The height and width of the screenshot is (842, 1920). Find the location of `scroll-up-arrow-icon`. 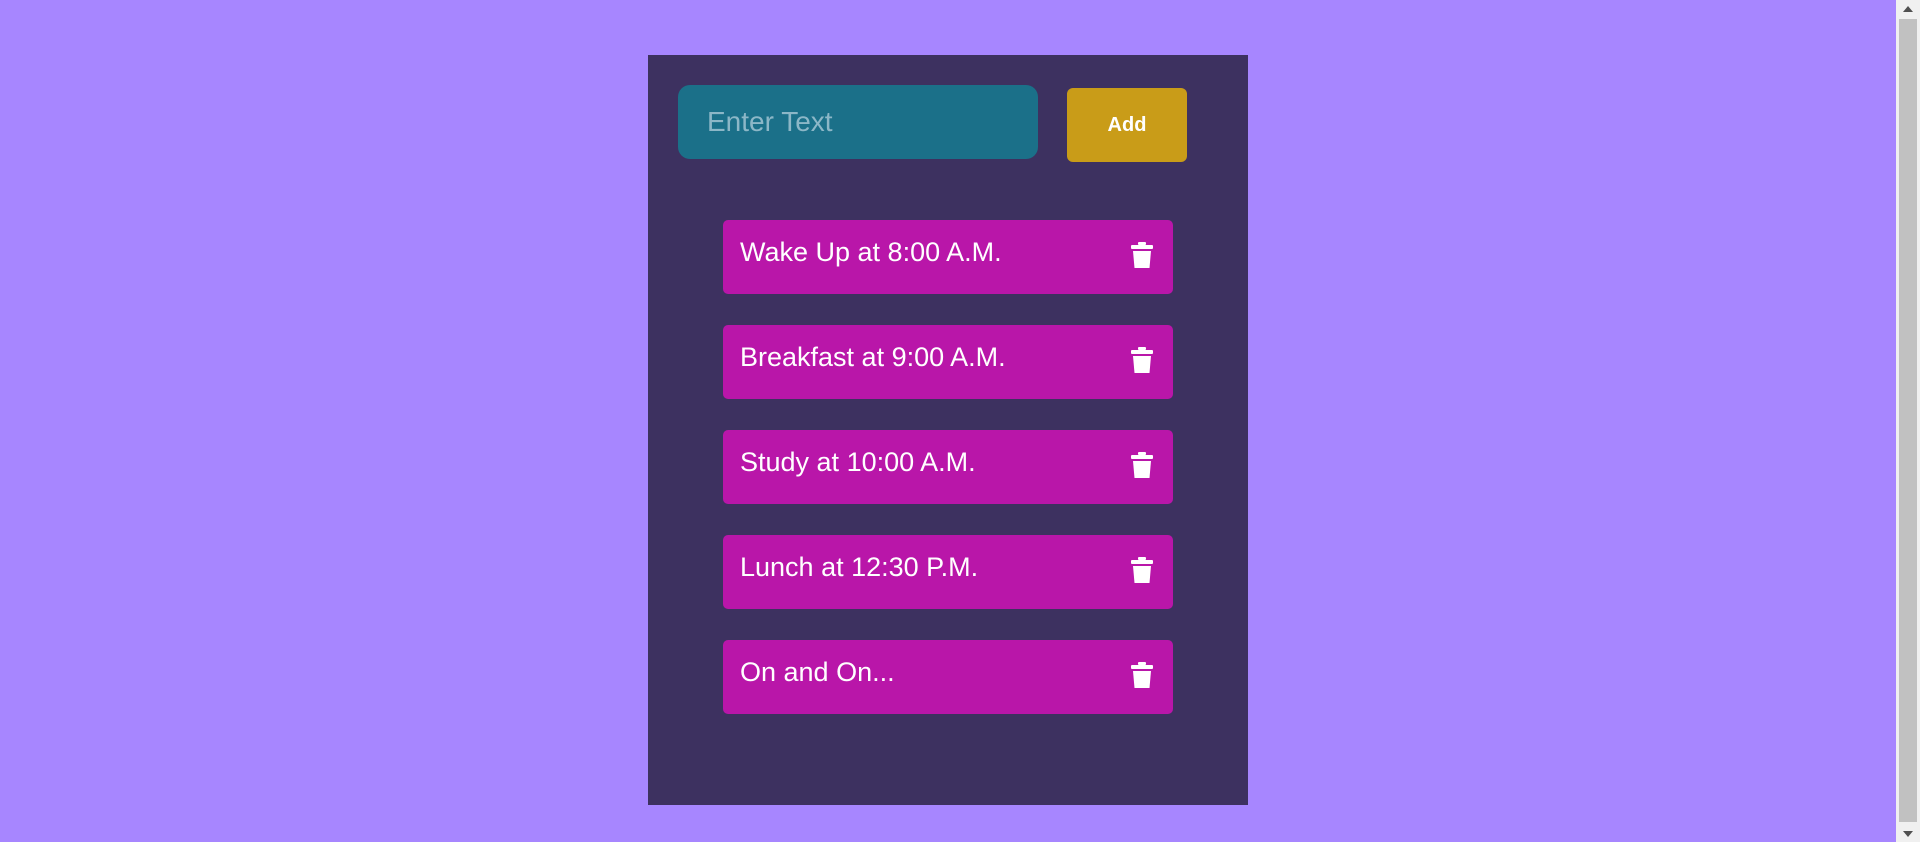

scroll-up-arrow-icon is located at coordinates (1908, 8).